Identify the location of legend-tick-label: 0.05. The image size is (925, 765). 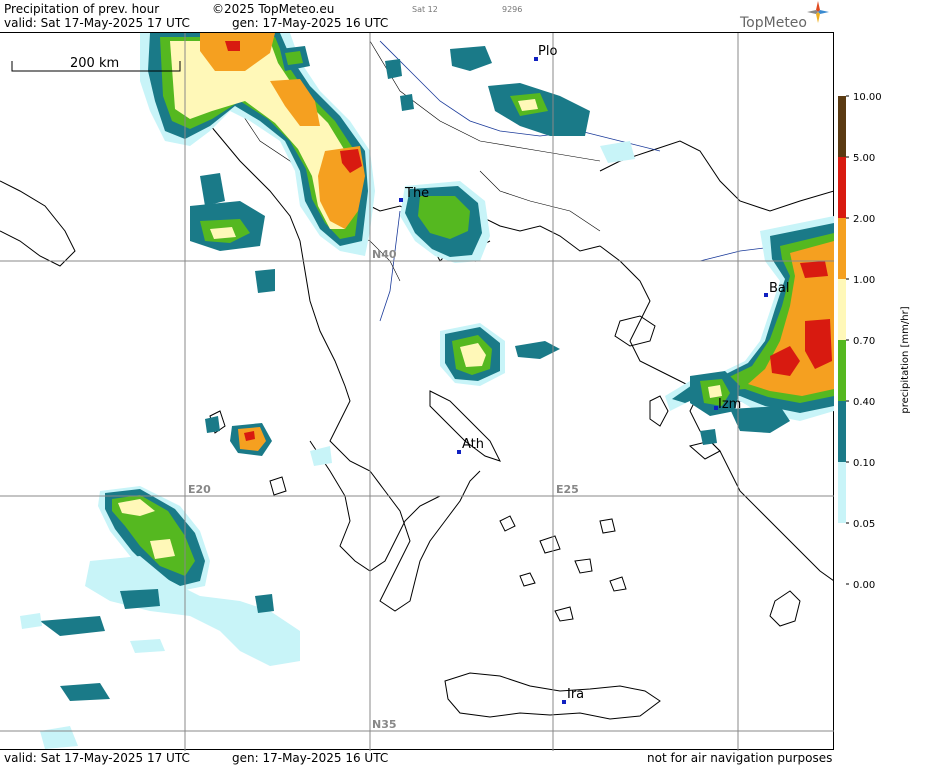
(864, 524).